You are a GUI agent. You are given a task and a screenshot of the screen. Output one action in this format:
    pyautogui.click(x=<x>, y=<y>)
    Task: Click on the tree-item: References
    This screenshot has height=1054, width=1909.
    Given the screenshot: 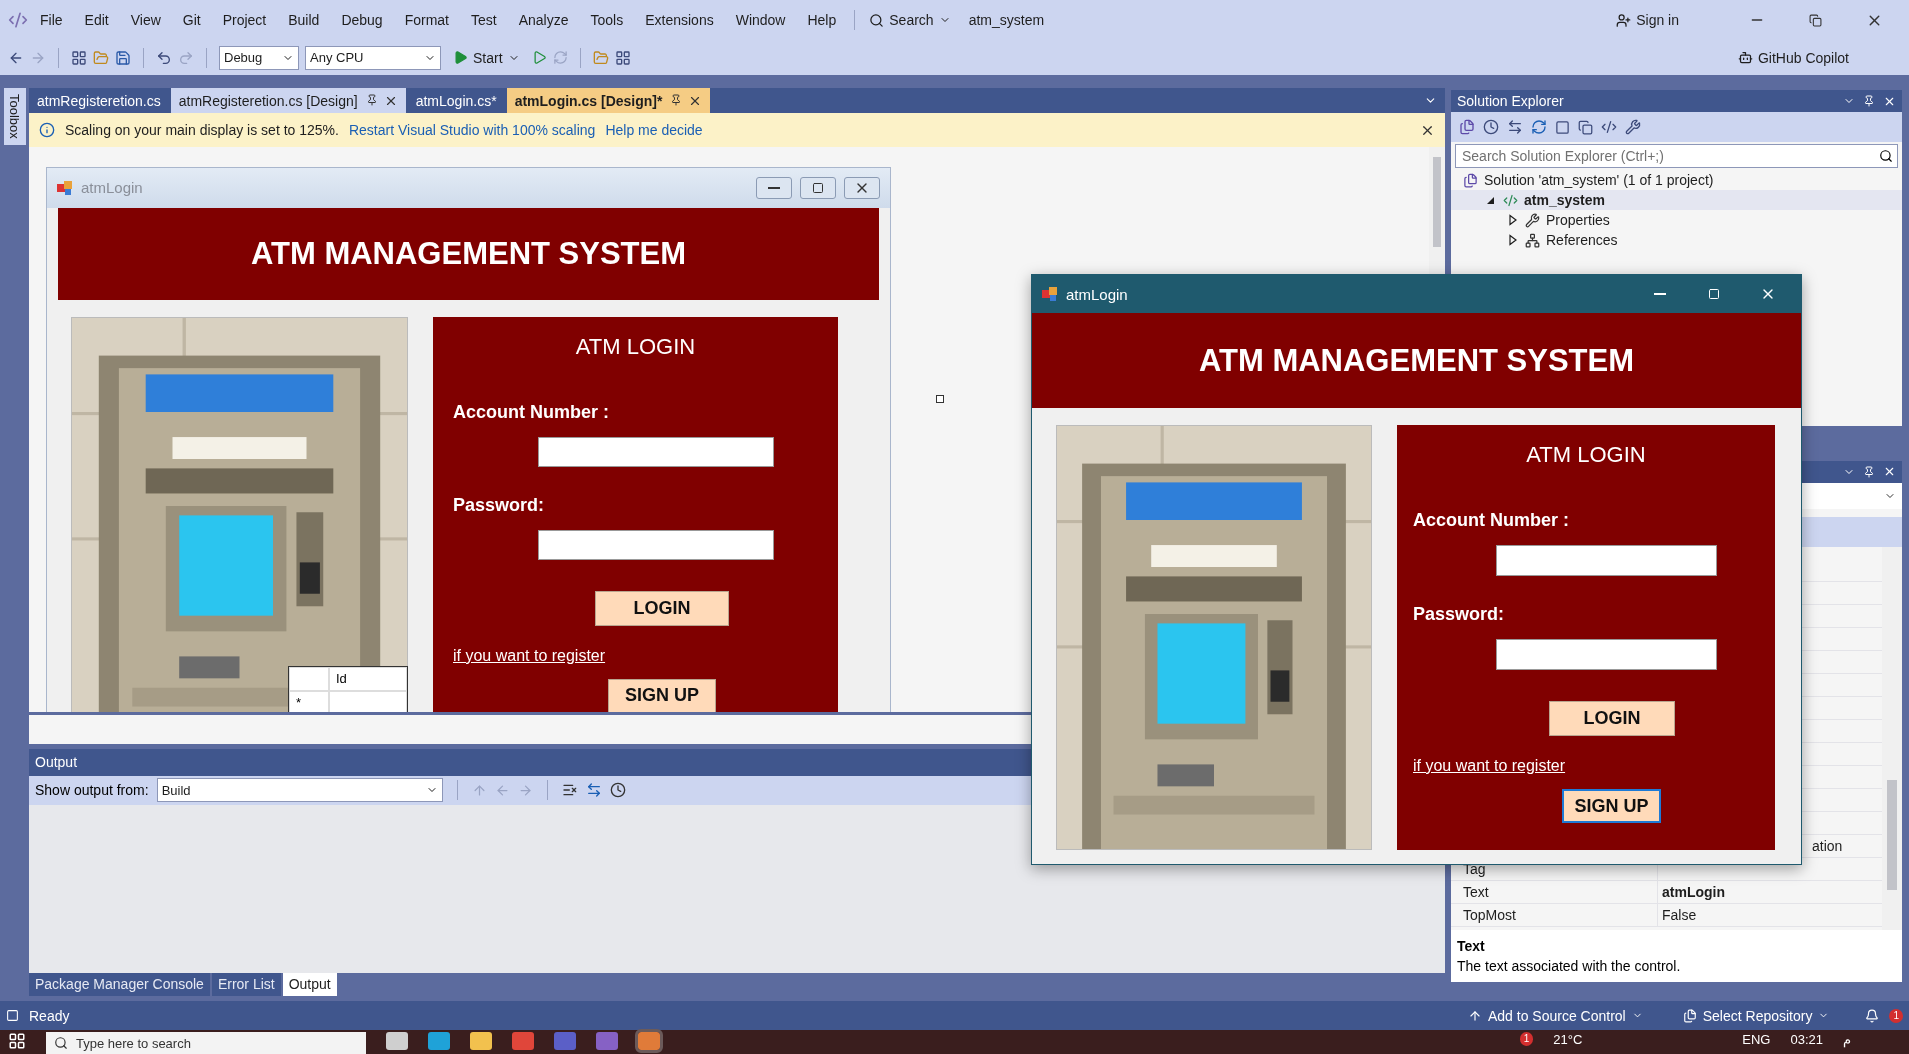 What is the action you would take?
    pyautogui.click(x=1676, y=240)
    